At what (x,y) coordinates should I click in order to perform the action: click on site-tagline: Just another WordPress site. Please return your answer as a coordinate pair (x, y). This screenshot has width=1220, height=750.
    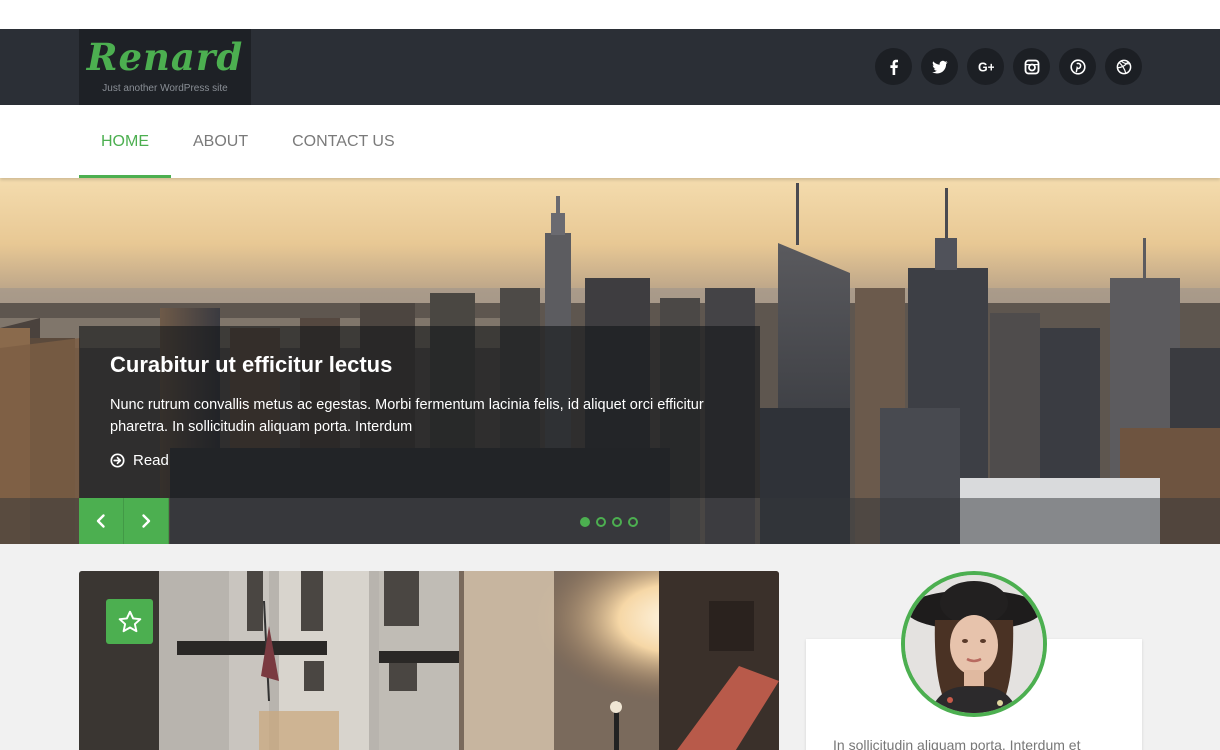
    Looking at the image, I should click on (165, 88).